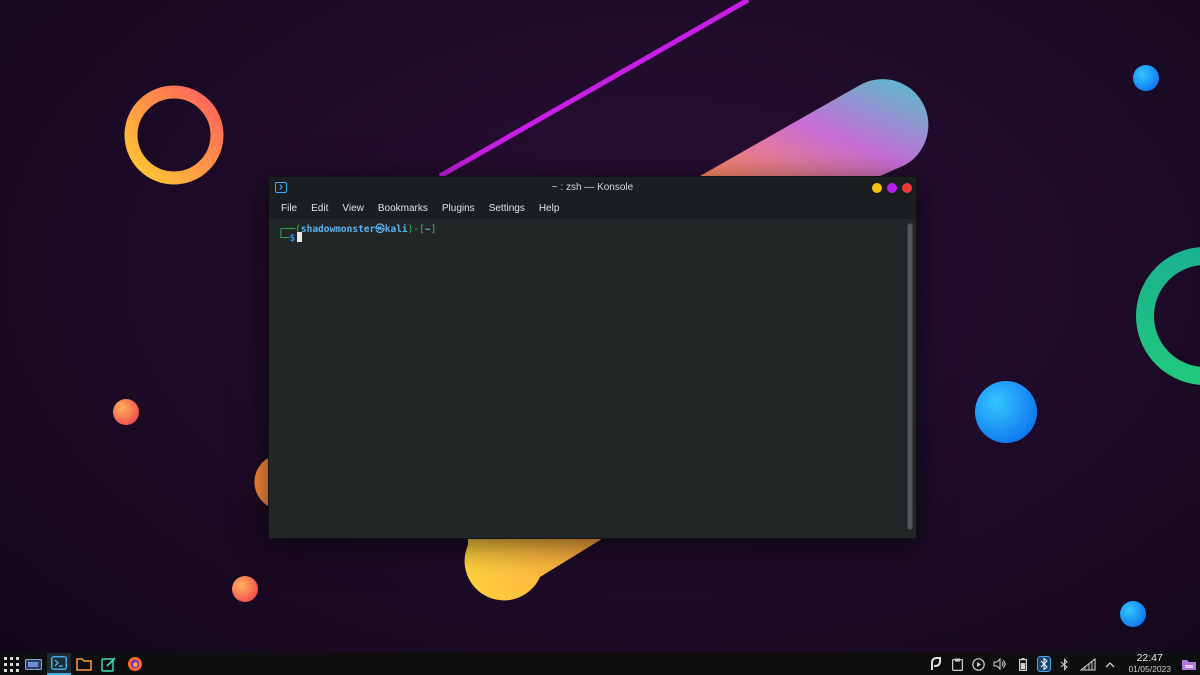 This screenshot has height=675, width=1200. What do you see at coordinates (877, 188) in the screenshot?
I see `minimize-button` at bounding box center [877, 188].